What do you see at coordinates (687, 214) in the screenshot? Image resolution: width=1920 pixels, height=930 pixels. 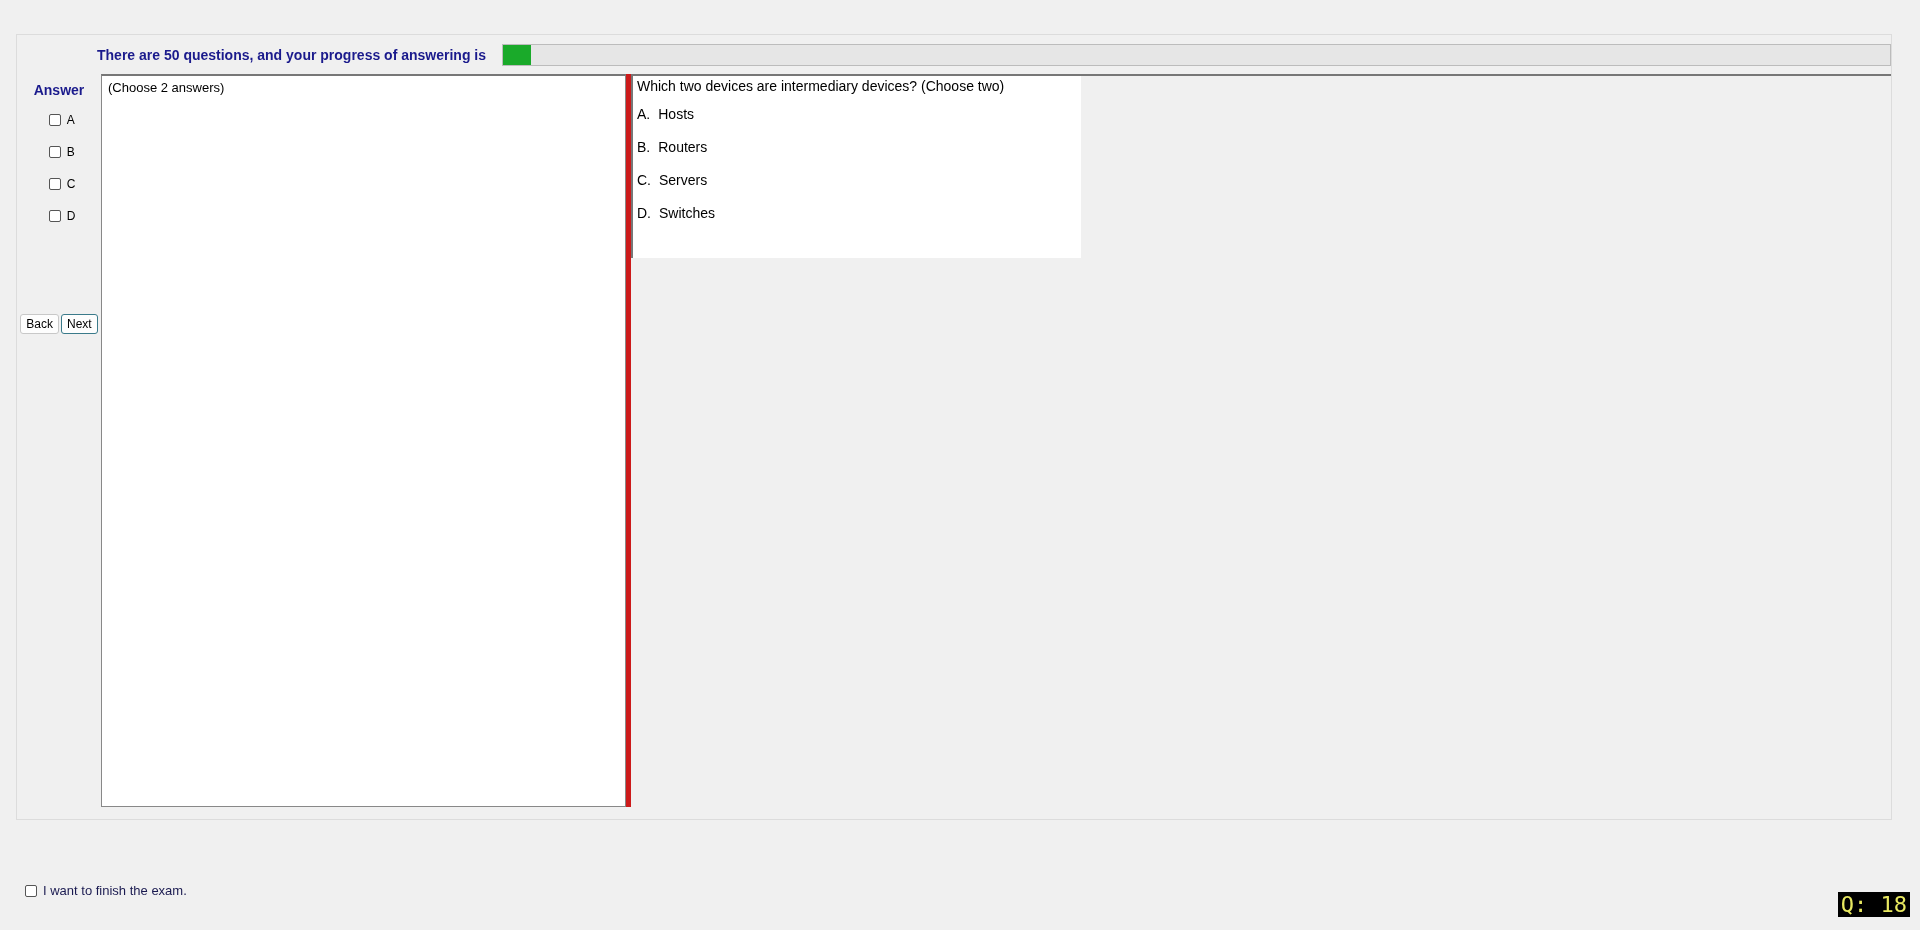 I see `choice-text: Switches` at bounding box center [687, 214].